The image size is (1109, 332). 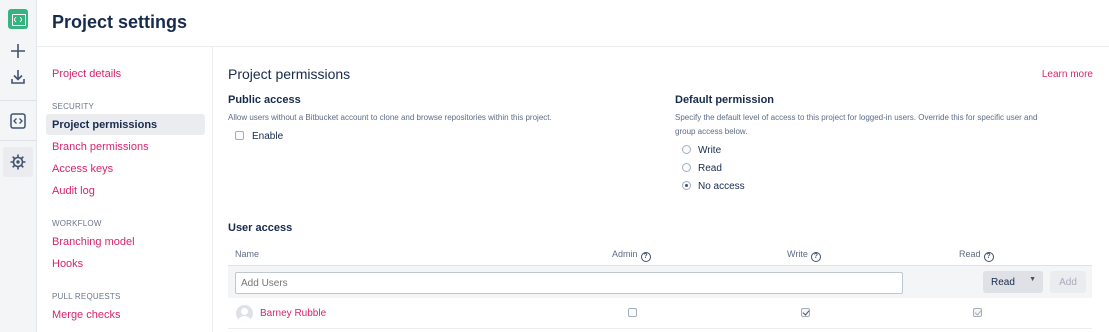 What do you see at coordinates (212, 189) in the screenshot?
I see `sidebar-divider` at bounding box center [212, 189].